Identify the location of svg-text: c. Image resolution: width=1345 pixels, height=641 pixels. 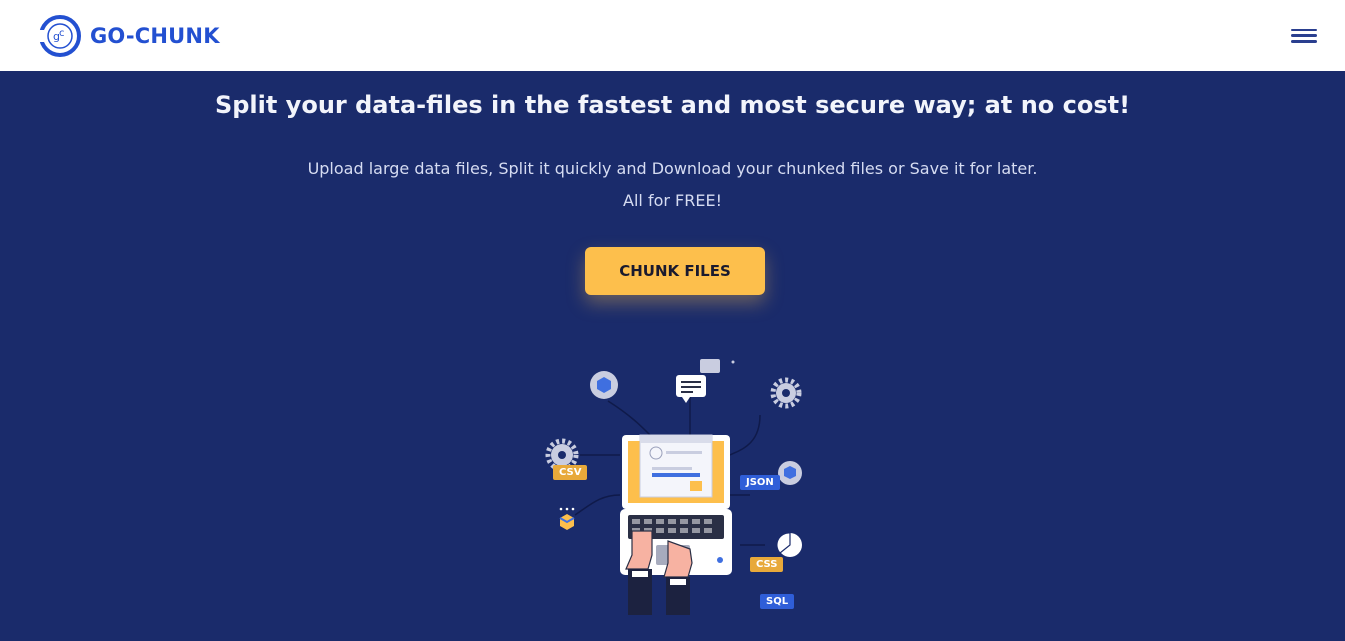
(62, 33).